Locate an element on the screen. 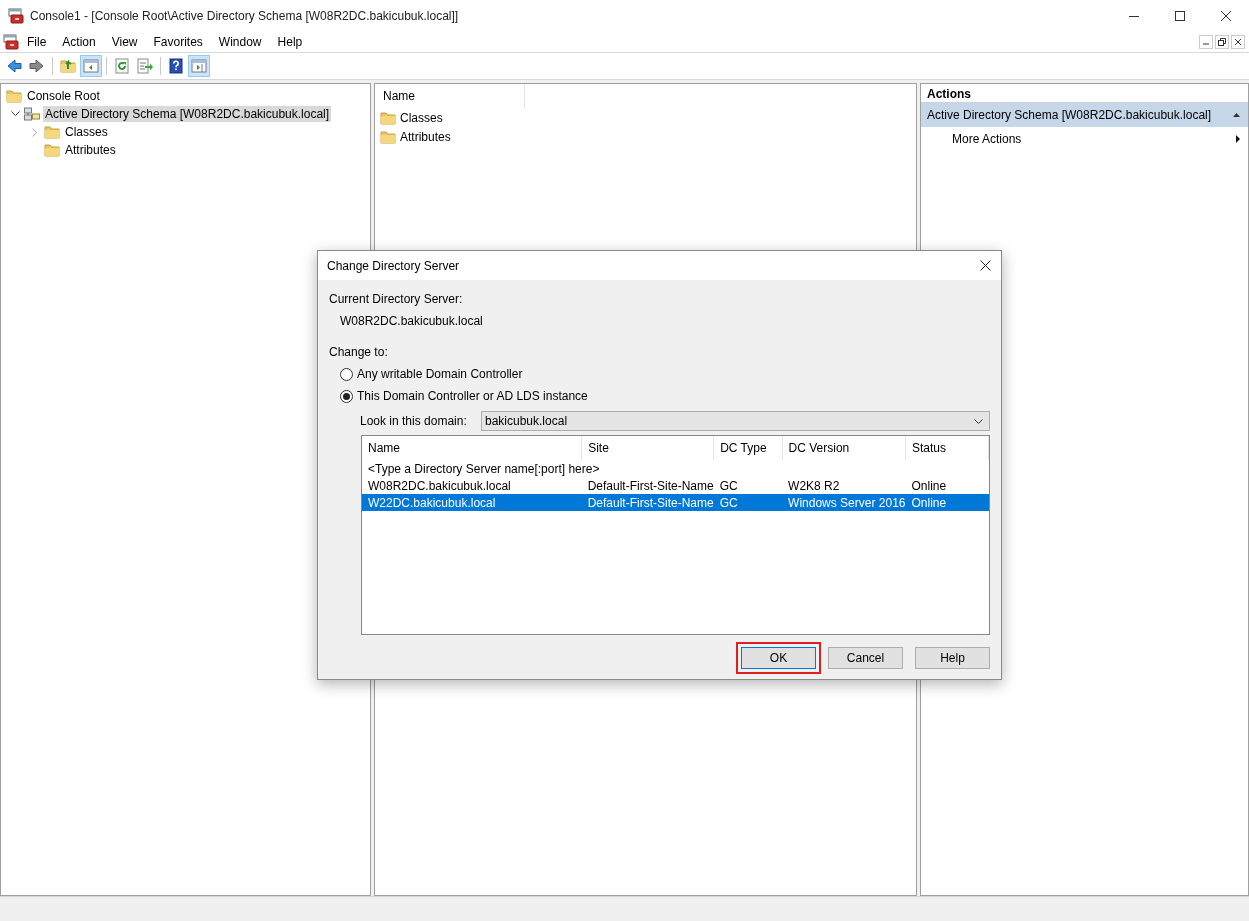 This screenshot has width=1249, height=921. actions-section: Active Directory Schema [W08R2DC.bakicubuk.local] is located at coordinates (1084, 115).